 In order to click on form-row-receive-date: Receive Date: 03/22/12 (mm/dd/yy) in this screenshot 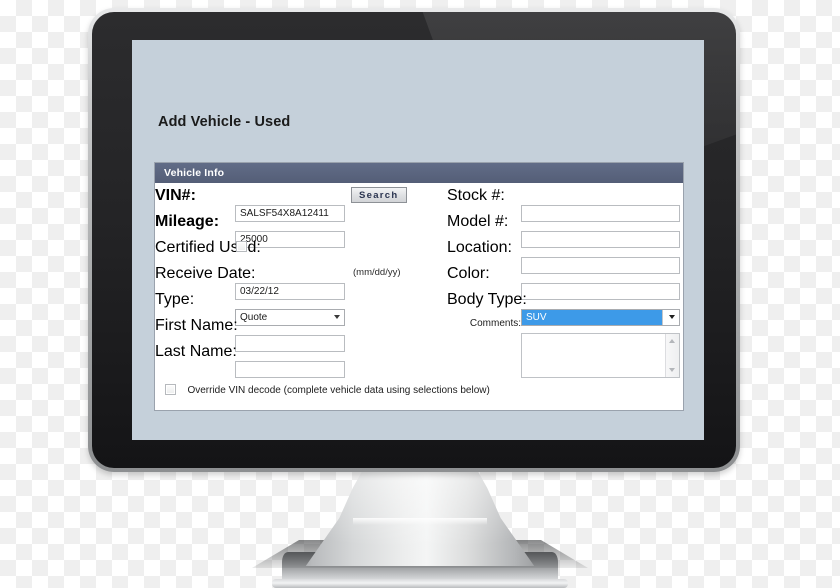, I will do `click(301, 282)`.